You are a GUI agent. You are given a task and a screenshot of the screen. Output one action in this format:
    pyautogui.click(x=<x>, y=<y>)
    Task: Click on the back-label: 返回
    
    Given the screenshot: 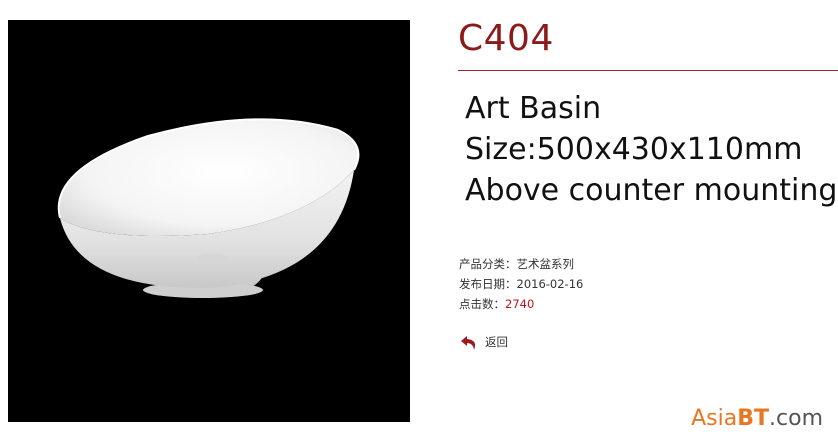 What is the action you would take?
    pyautogui.click(x=496, y=342)
    